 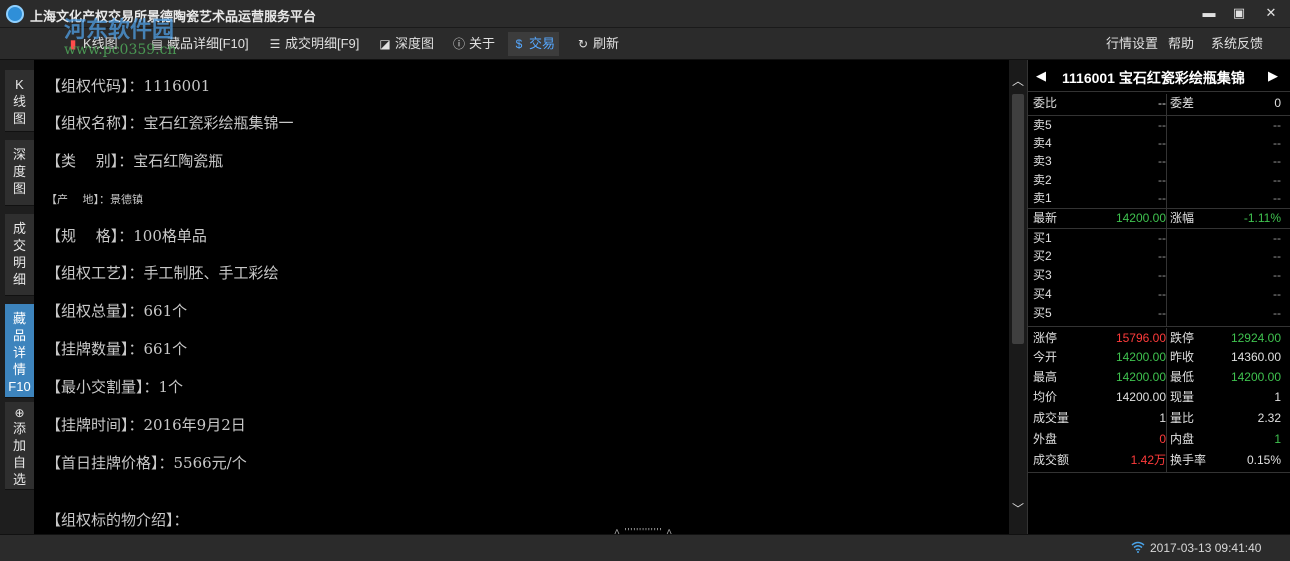 What do you see at coordinates (117, 520) in the screenshot?
I see `detail-line-intro: 【组权标的物介绍】：` at bounding box center [117, 520].